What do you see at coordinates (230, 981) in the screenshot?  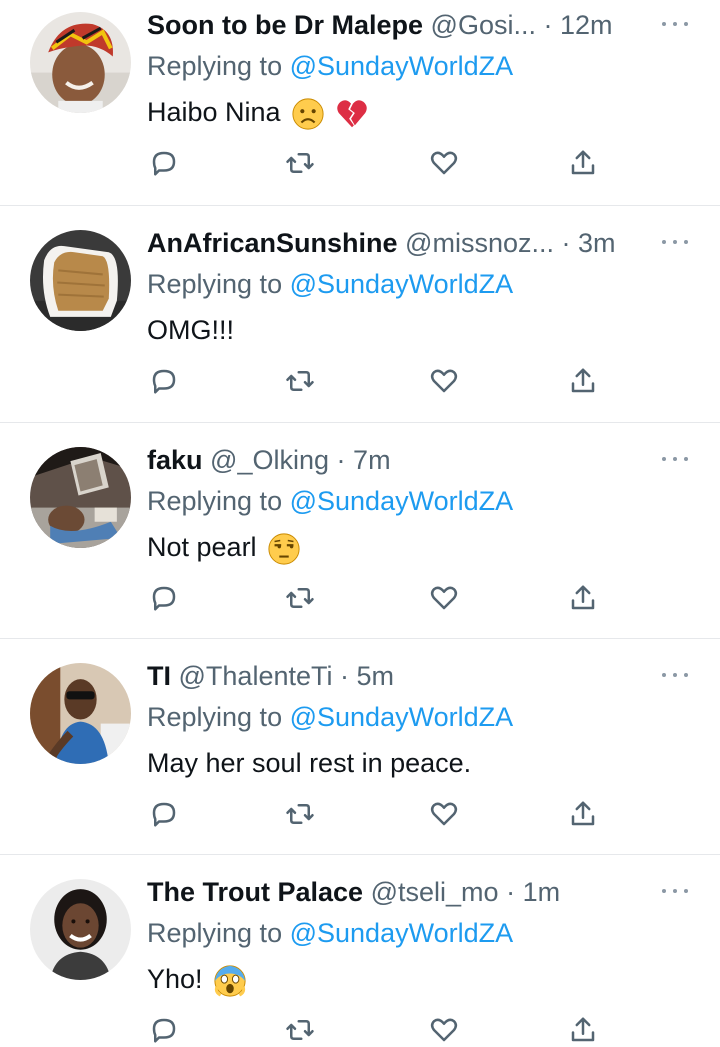 I see `screaming-face-emoji-icon` at bounding box center [230, 981].